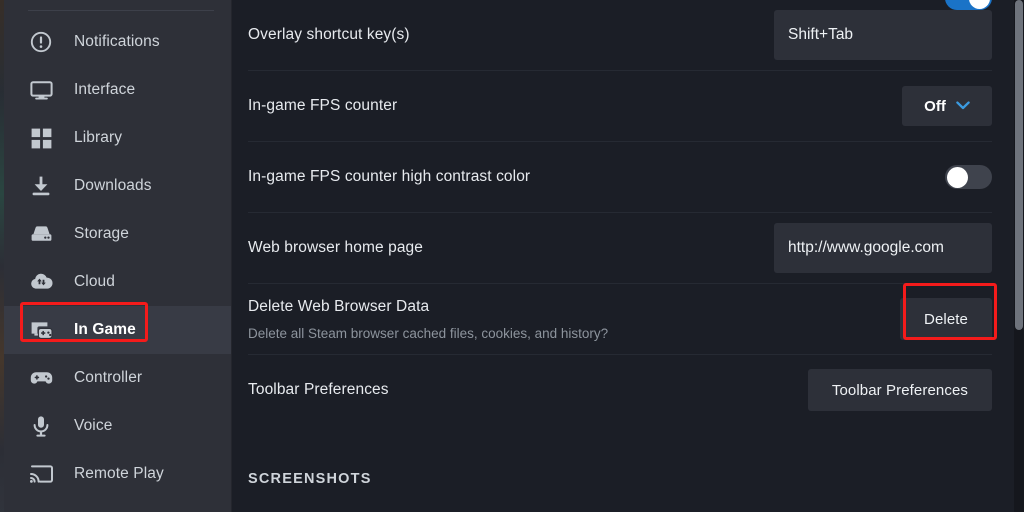  I want to click on setting-label: In-game FPS counter high contrast color, so click(389, 176).